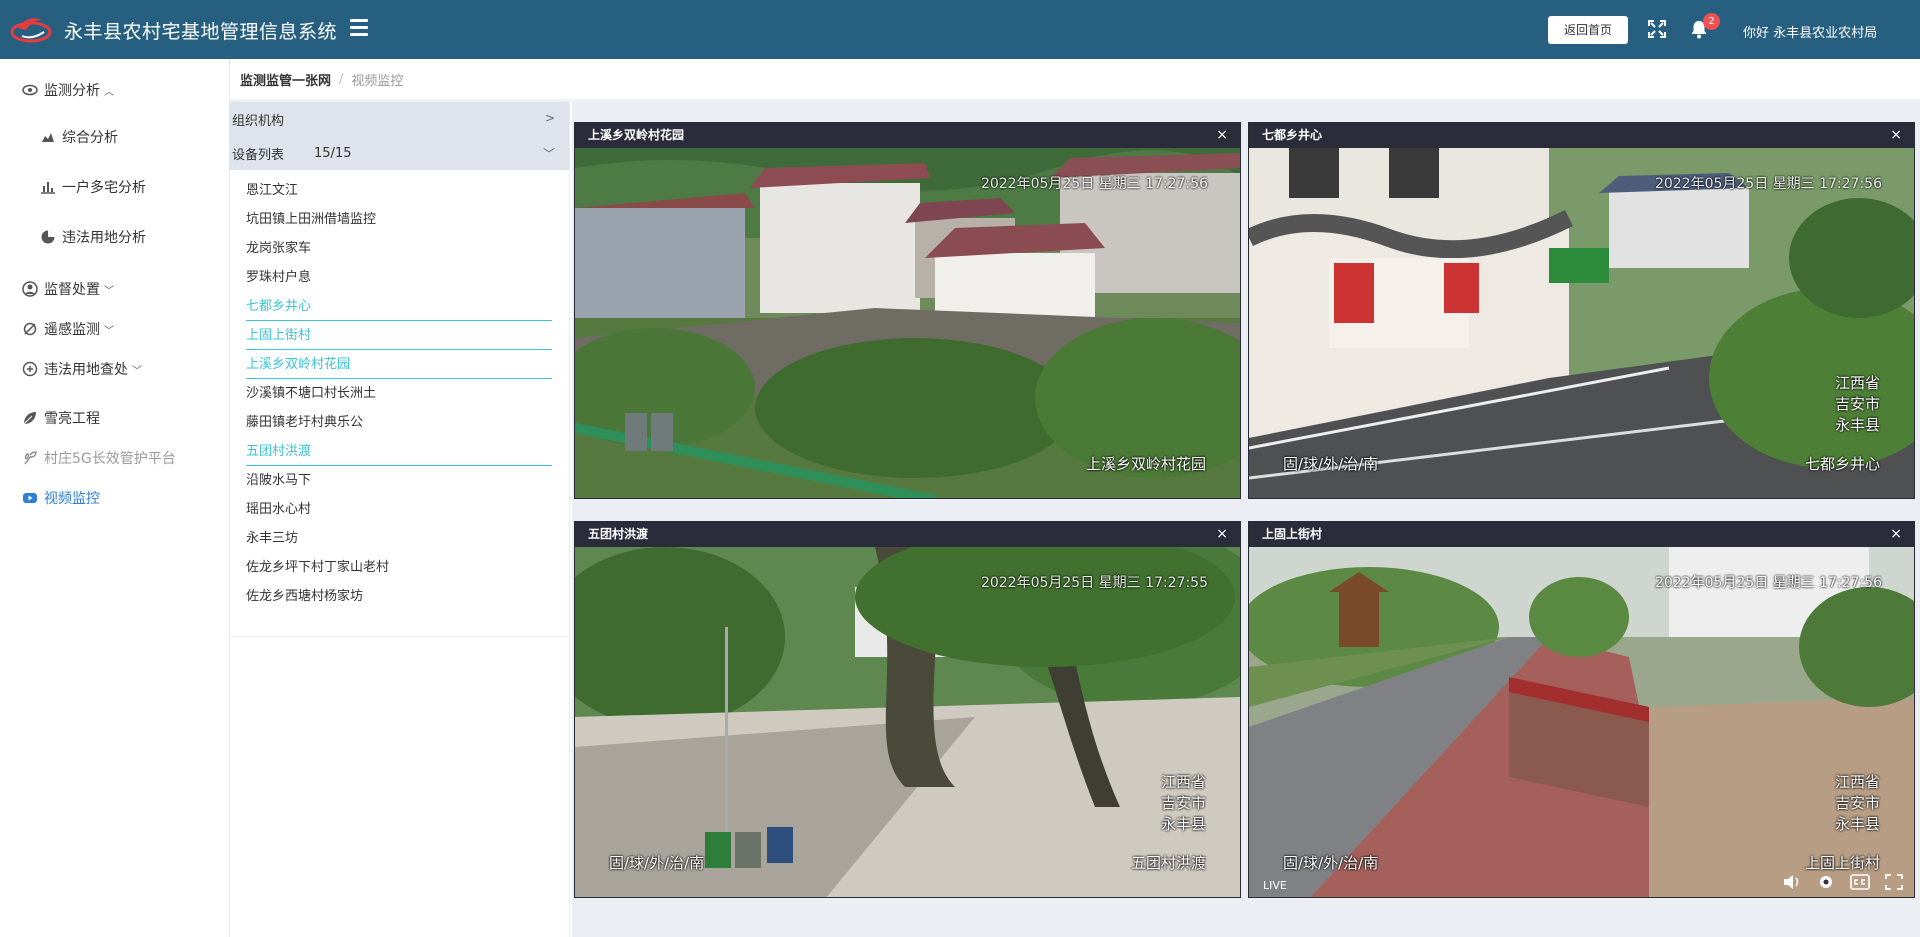 This screenshot has width=1920, height=937. I want to click on video-icon, so click(30, 498).